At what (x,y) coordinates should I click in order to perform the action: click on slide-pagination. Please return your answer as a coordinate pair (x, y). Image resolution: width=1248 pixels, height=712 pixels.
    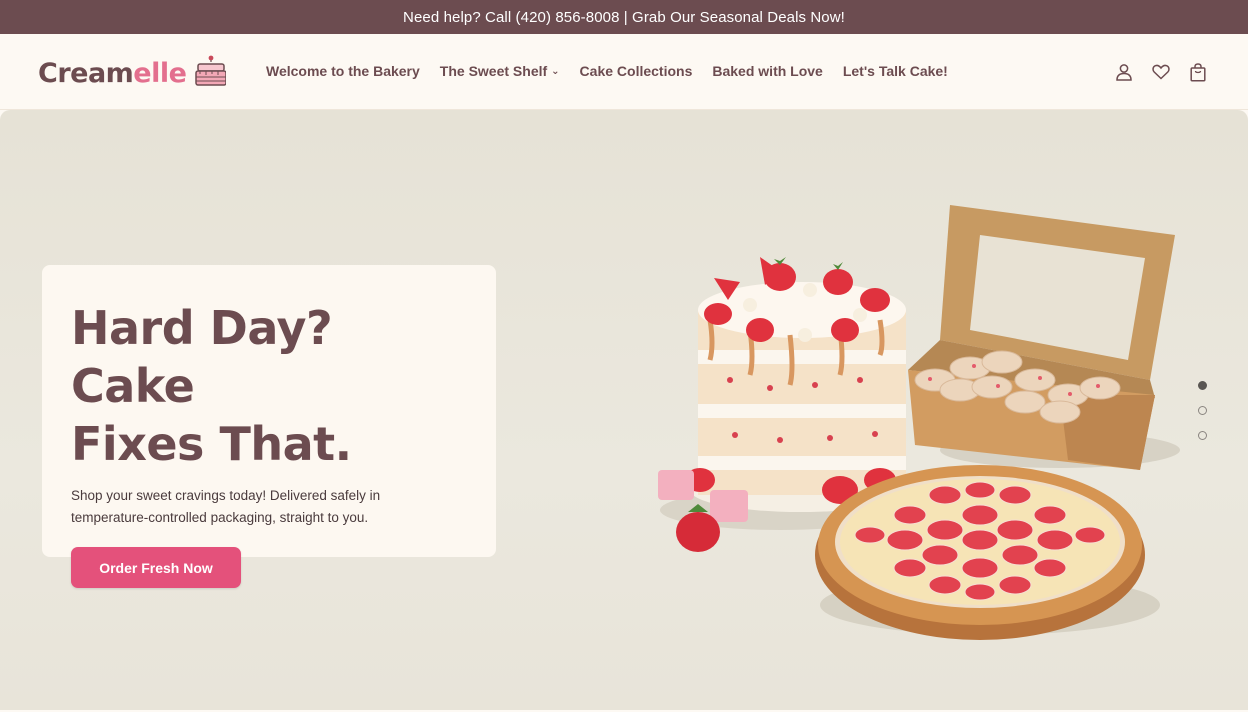
    Looking at the image, I should click on (1202, 410).